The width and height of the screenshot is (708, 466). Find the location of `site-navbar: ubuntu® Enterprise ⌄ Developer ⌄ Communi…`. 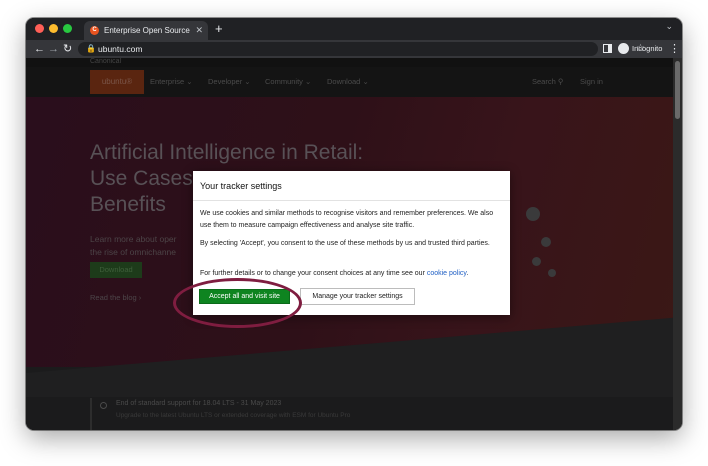

site-navbar: ubuntu® Enterprise ⌄ Developer ⌄ Communi… is located at coordinates (354, 82).